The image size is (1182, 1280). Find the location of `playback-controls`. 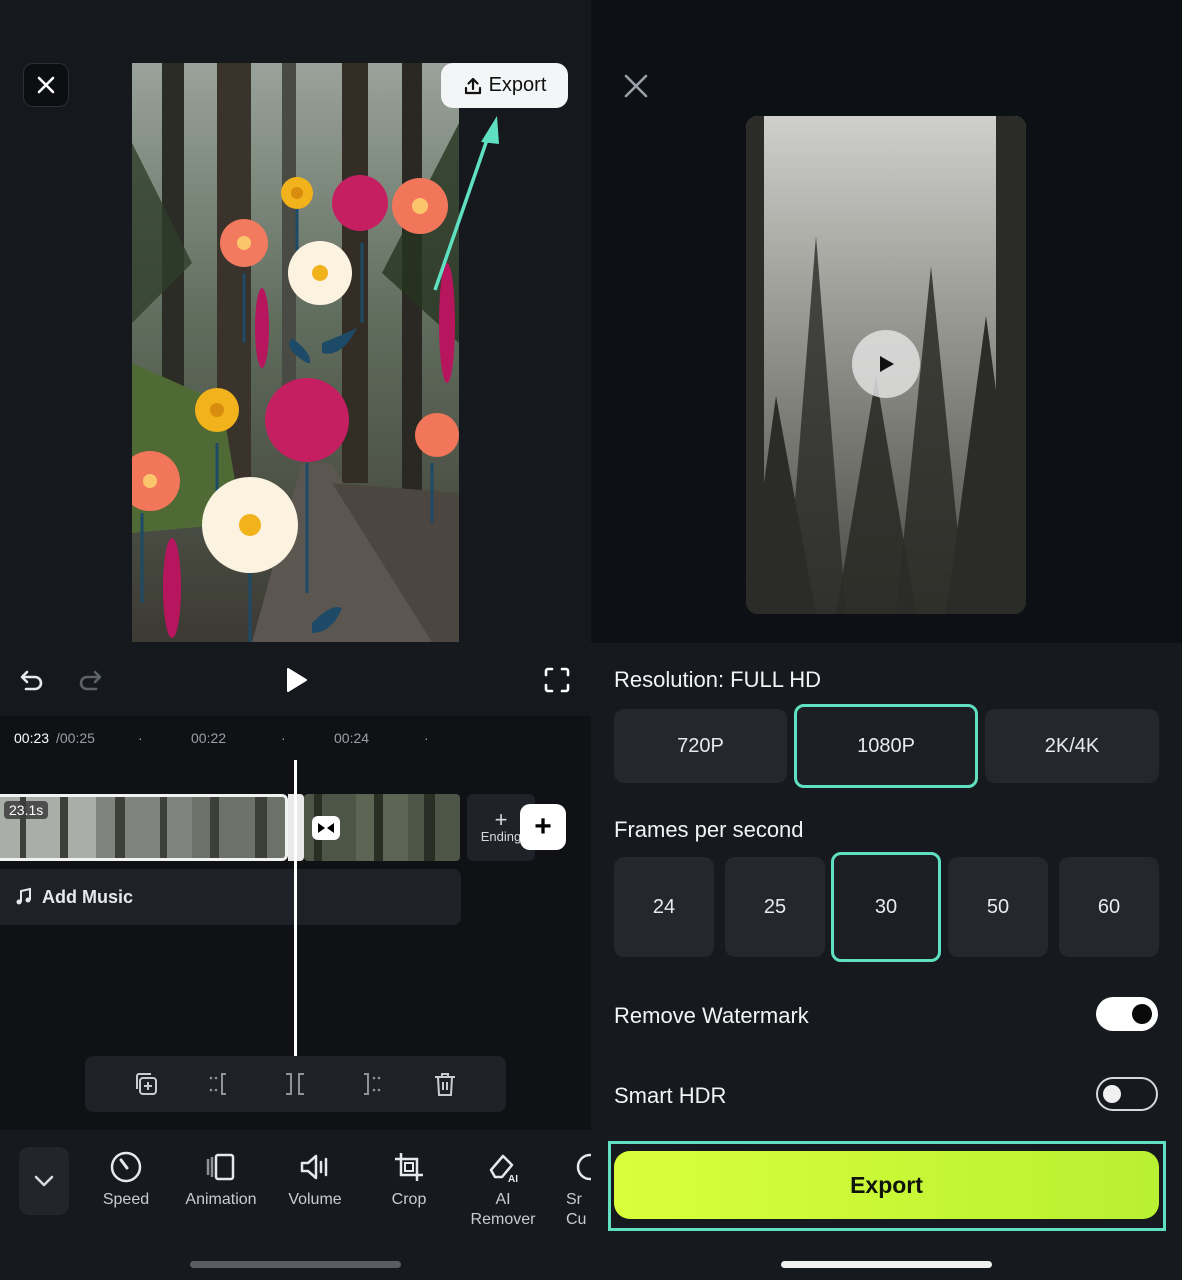

playback-controls is located at coordinates (295, 680).